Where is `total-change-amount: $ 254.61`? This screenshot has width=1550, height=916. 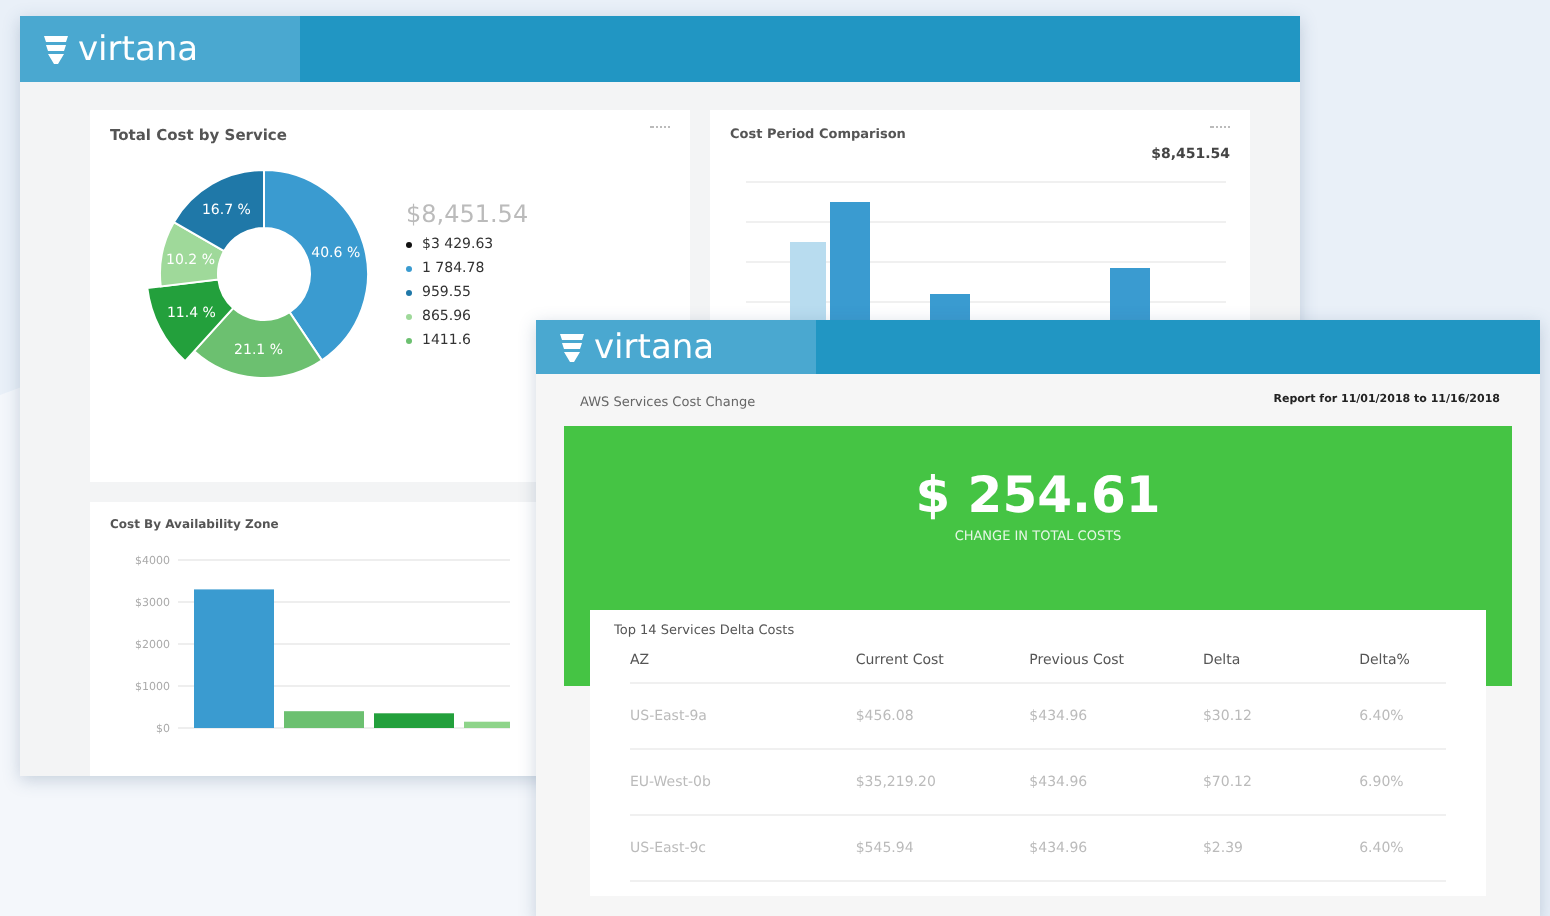
total-change-amount: $ 254.61 is located at coordinates (1038, 495).